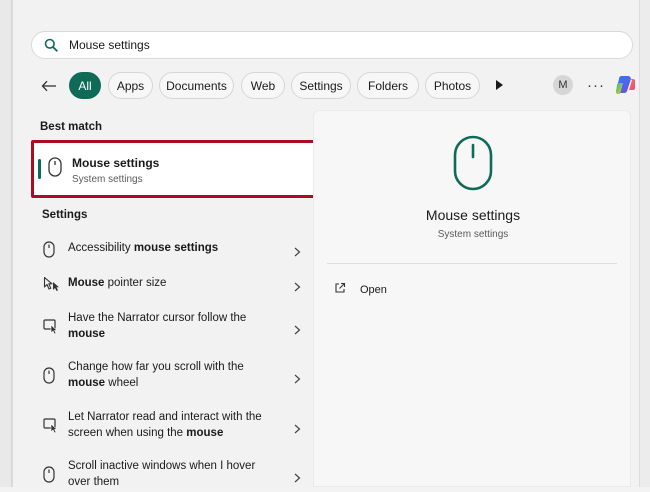  What do you see at coordinates (373, 290) in the screenshot?
I see `open-label: Open` at bounding box center [373, 290].